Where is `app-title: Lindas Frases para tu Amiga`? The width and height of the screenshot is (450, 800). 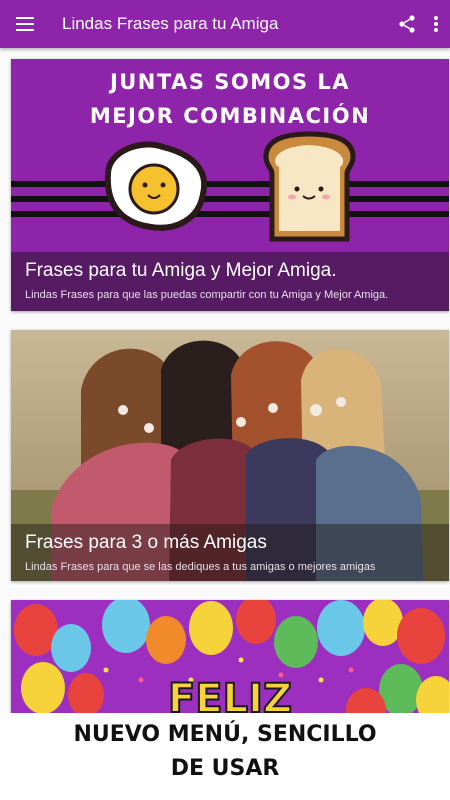
app-title: Lindas Frases para tu Amiga is located at coordinates (170, 23).